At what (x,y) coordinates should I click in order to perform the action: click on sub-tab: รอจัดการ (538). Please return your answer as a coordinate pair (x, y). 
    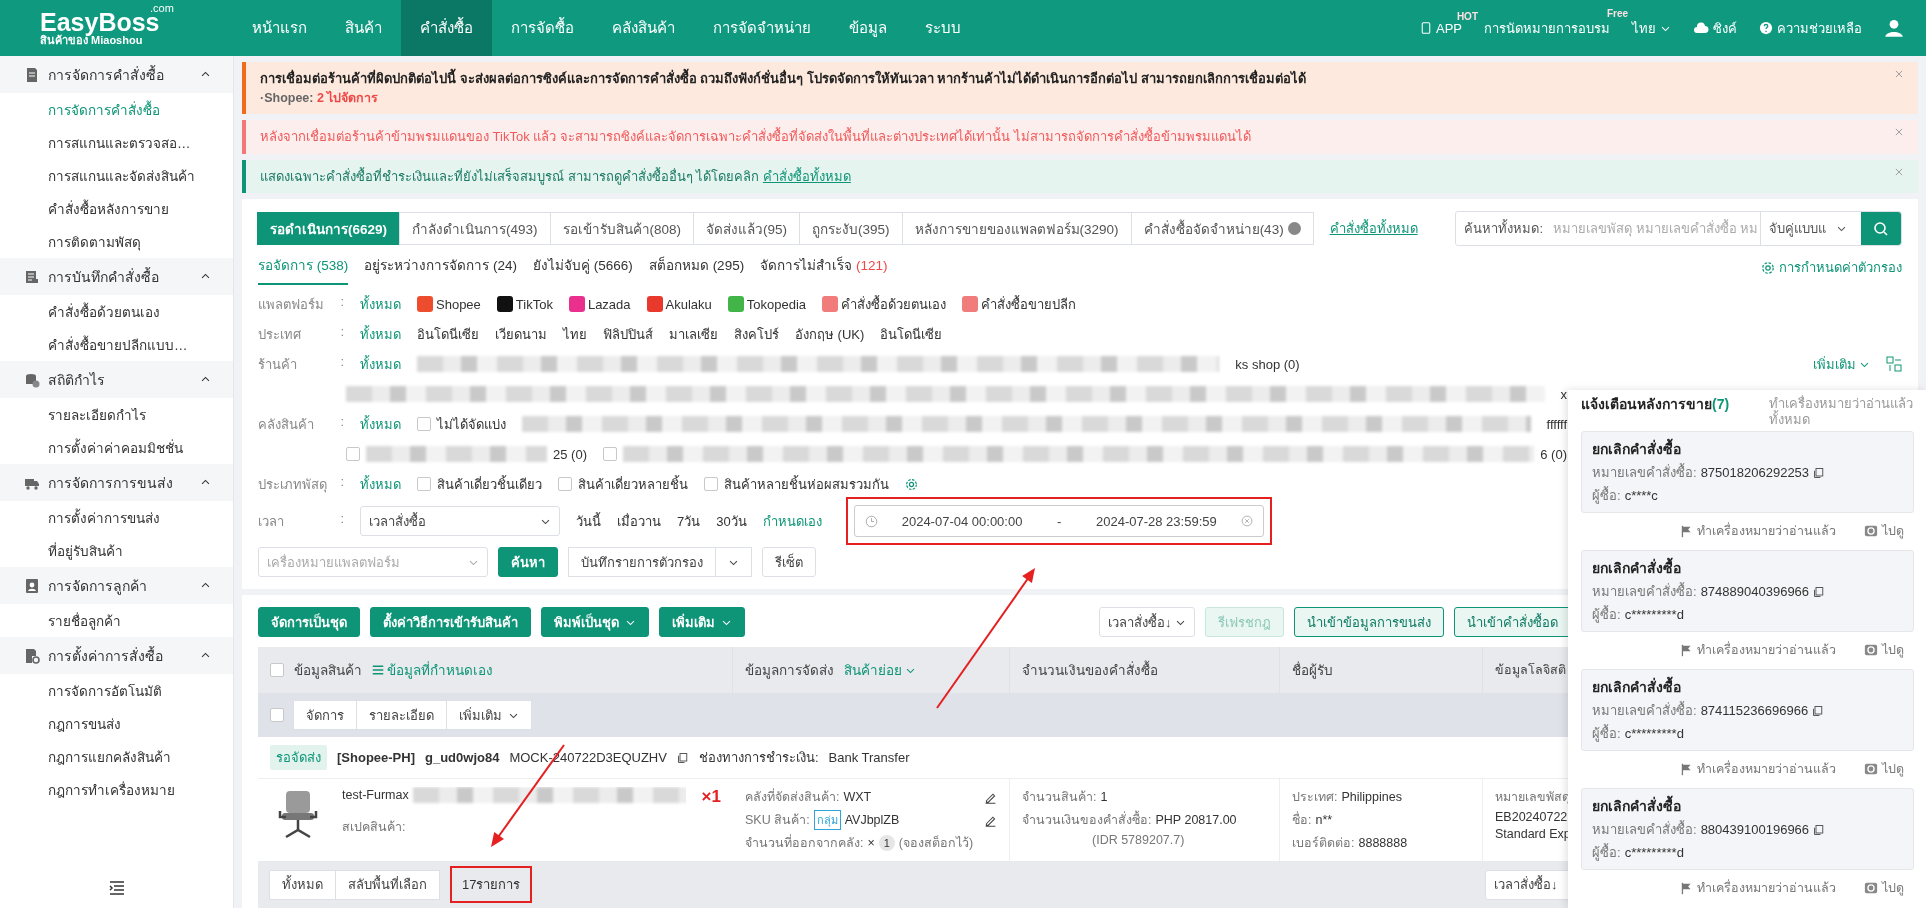
    Looking at the image, I should click on (303, 268).